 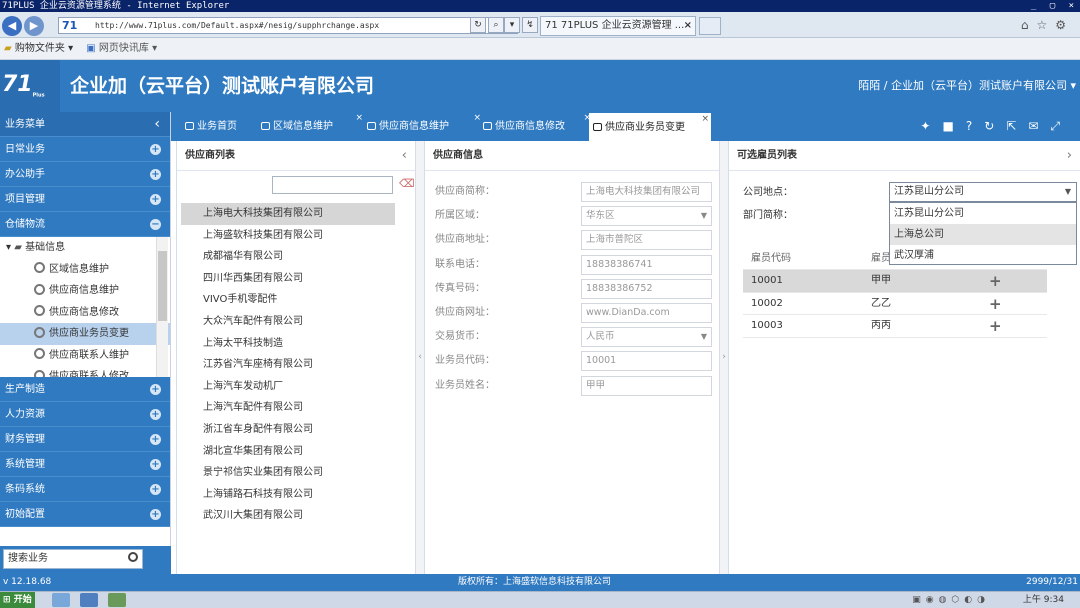 What do you see at coordinates (155, 224) in the screenshot?
I see `minus-circle-icon: −` at bounding box center [155, 224].